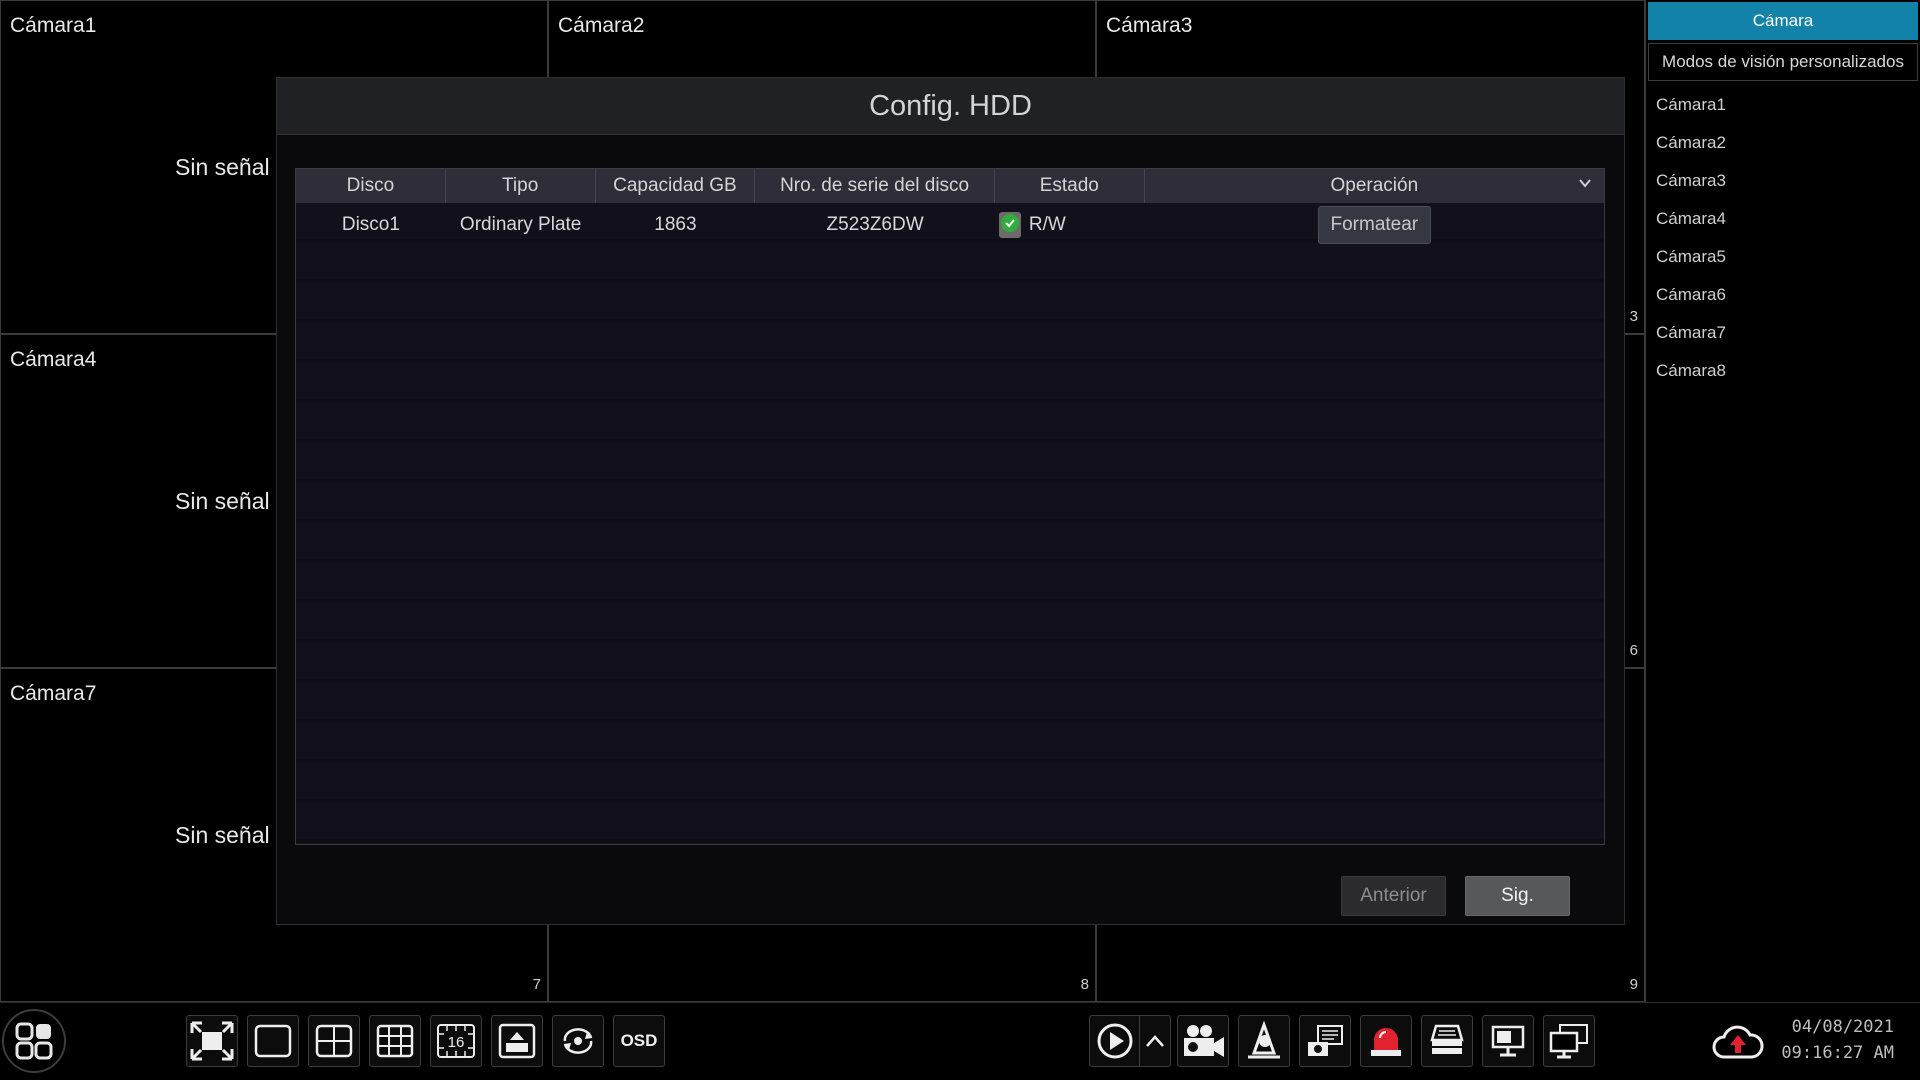 The image size is (1920, 1080). Describe the element at coordinates (53, 359) in the screenshot. I see `camera-name: Cámara4` at that location.